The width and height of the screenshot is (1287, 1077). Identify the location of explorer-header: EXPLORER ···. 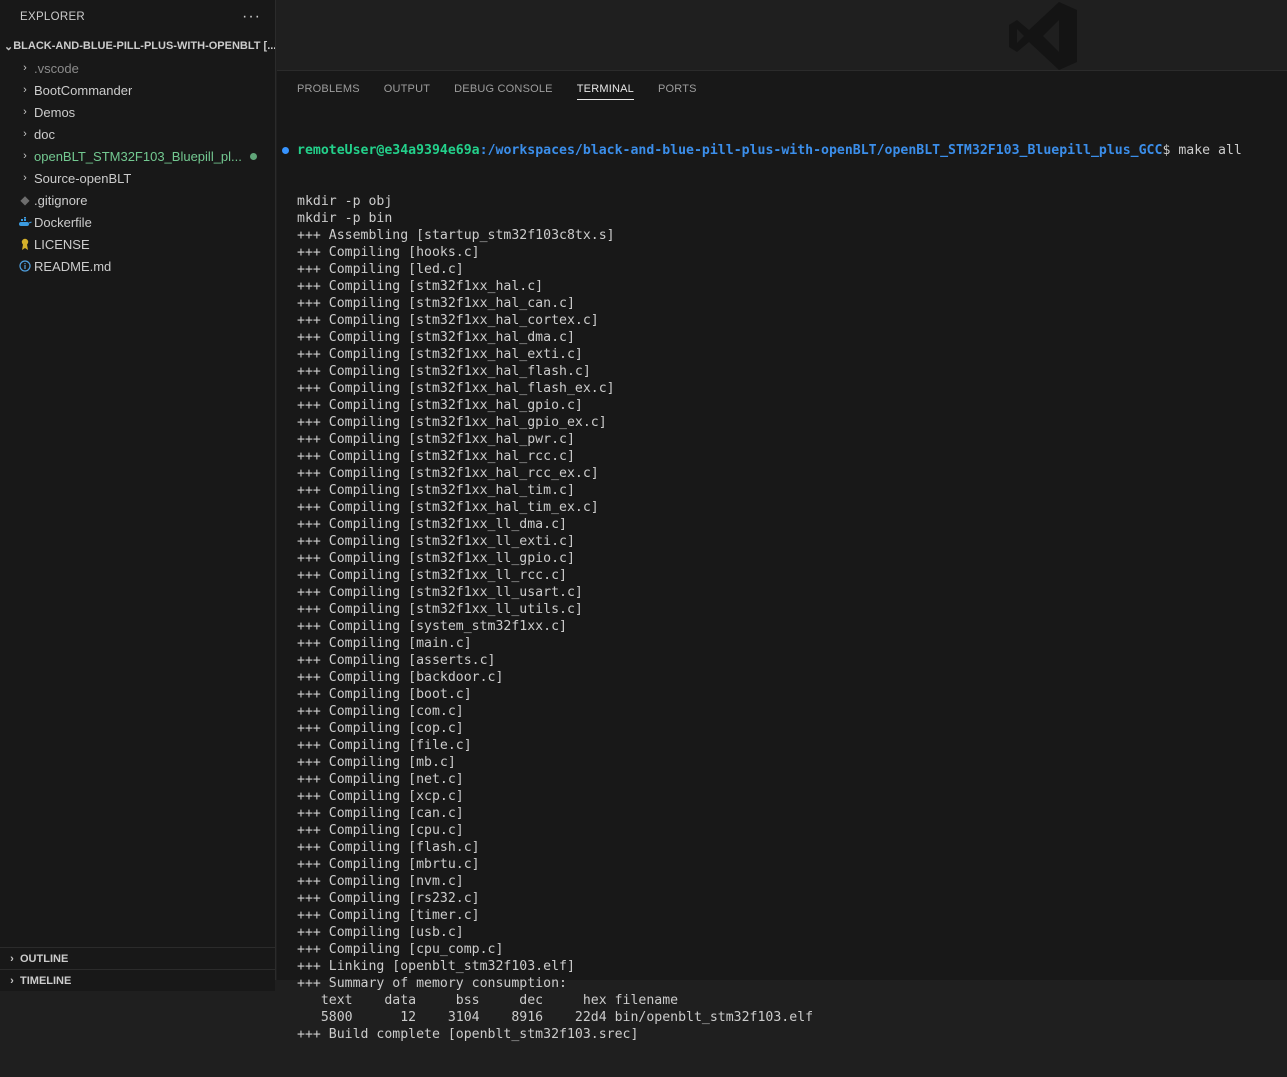
(137, 17).